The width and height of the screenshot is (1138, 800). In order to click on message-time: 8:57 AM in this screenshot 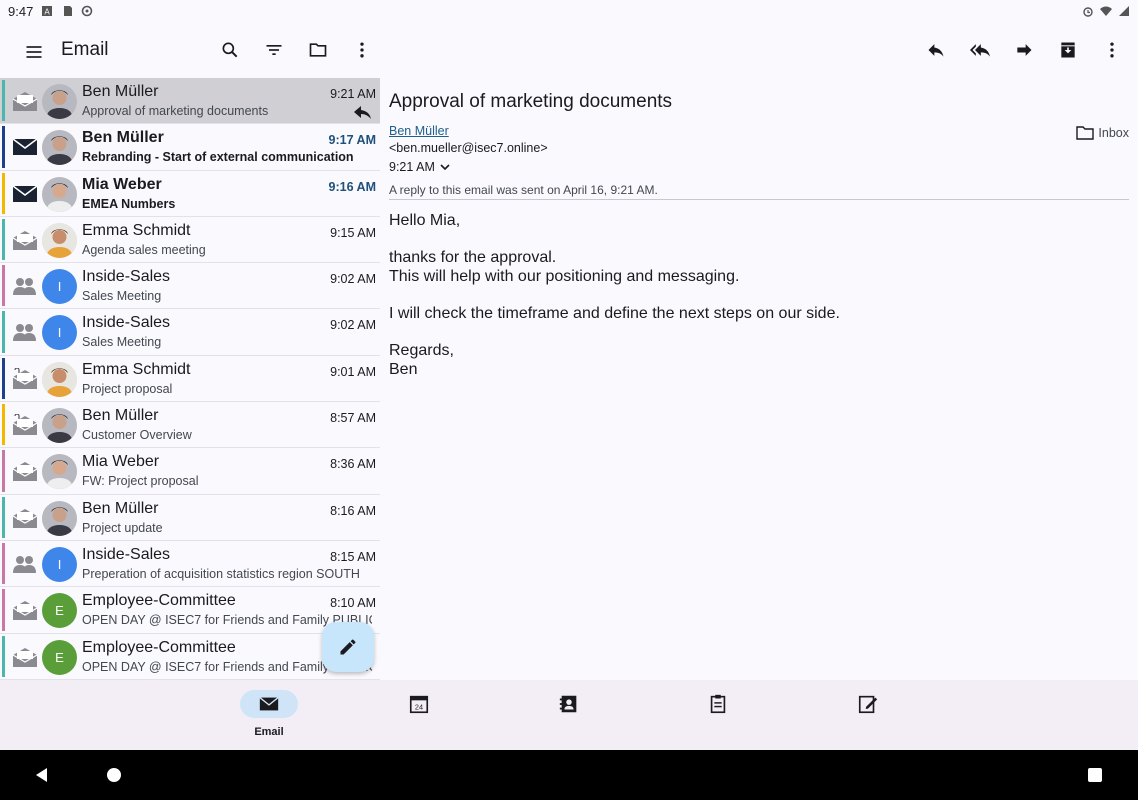, I will do `click(353, 418)`.